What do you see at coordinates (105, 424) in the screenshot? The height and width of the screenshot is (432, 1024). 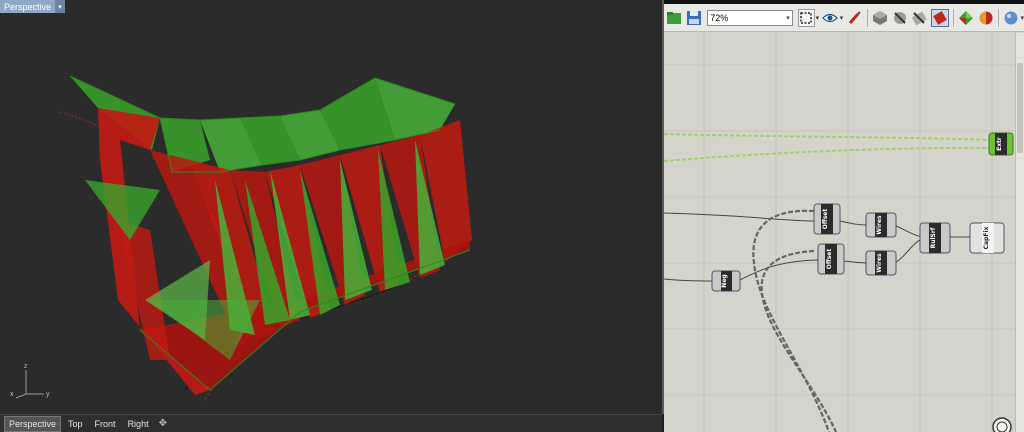 I see `tab-front: Front` at bounding box center [105, 424].